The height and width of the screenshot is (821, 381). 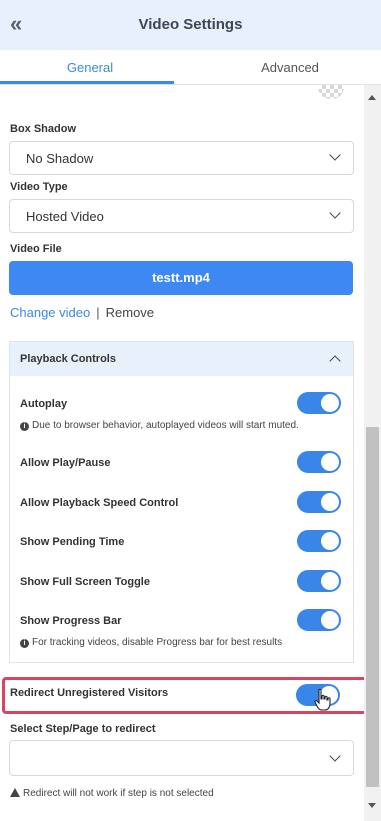 I want to click on autoplay-toggle, so click(x=319, y=403).